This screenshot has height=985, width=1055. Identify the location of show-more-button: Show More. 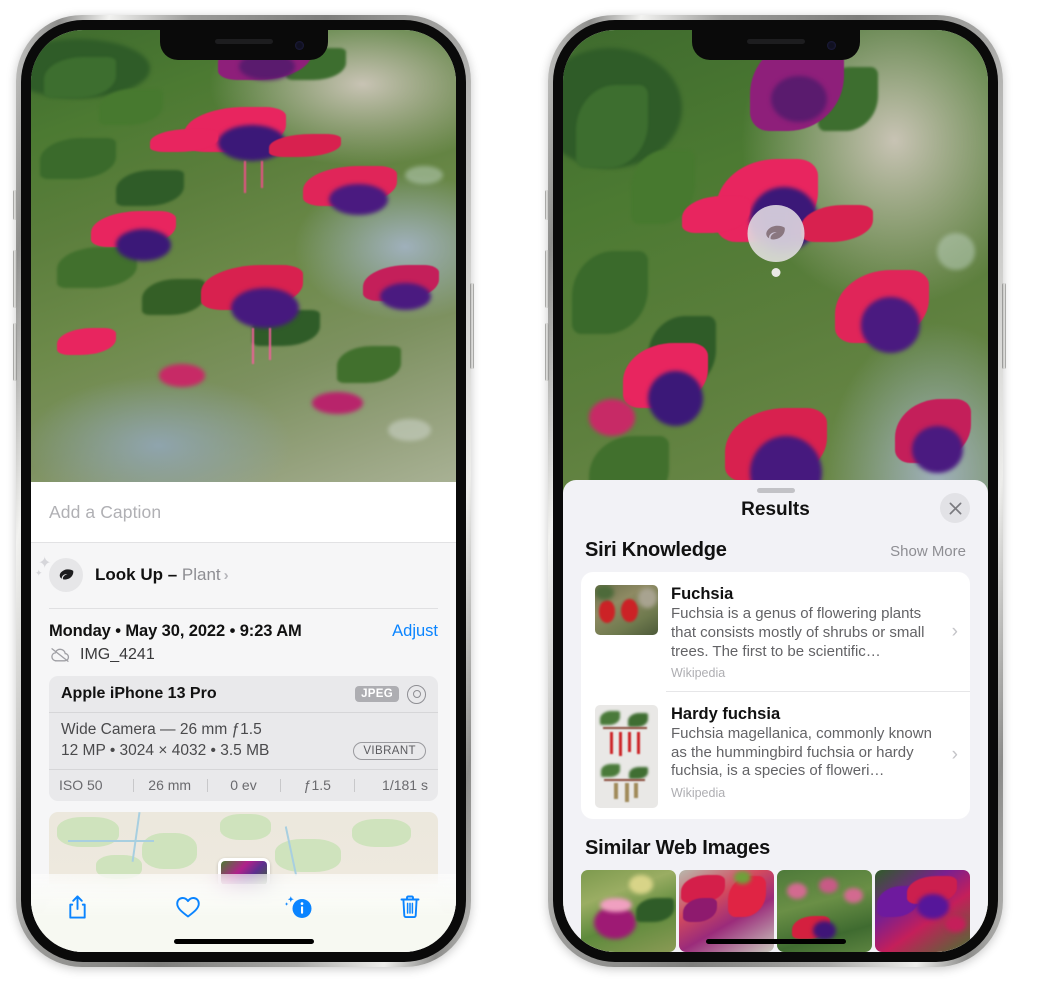
(928, 551).